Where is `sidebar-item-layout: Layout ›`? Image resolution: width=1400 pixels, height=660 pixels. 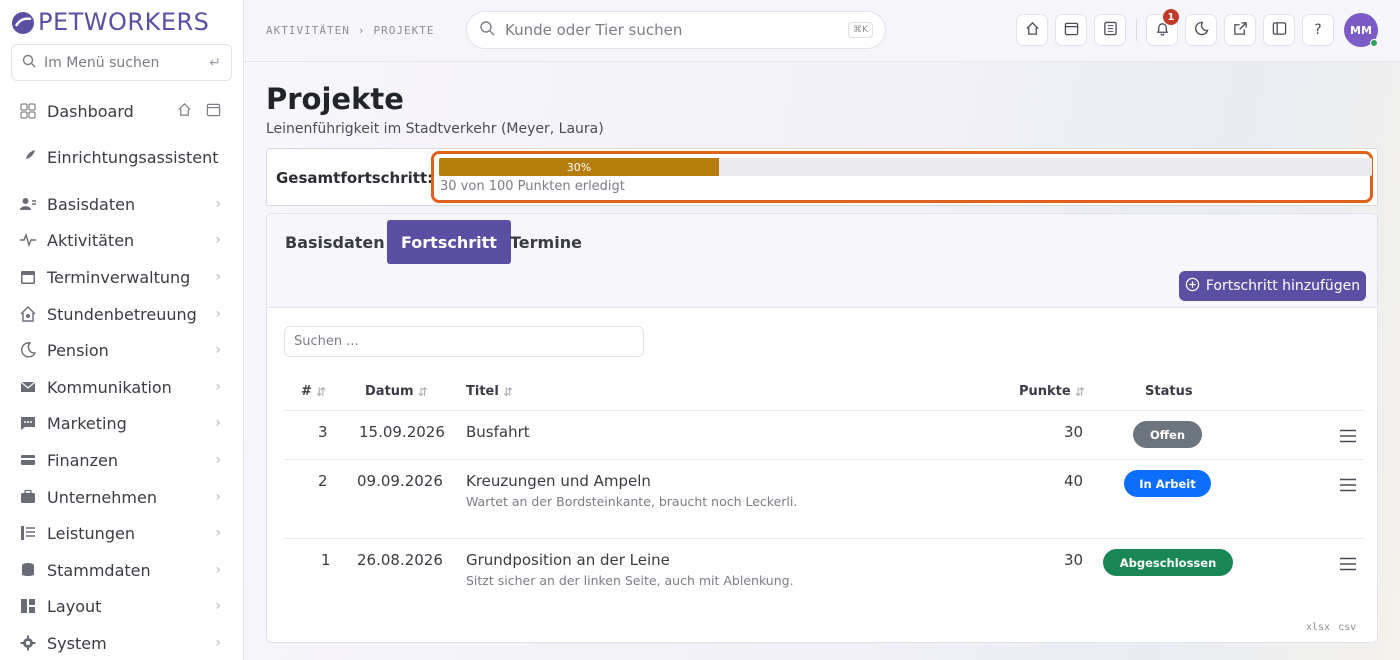
sidebar-item-layout: Layout › is located at coordinates (121, 606).